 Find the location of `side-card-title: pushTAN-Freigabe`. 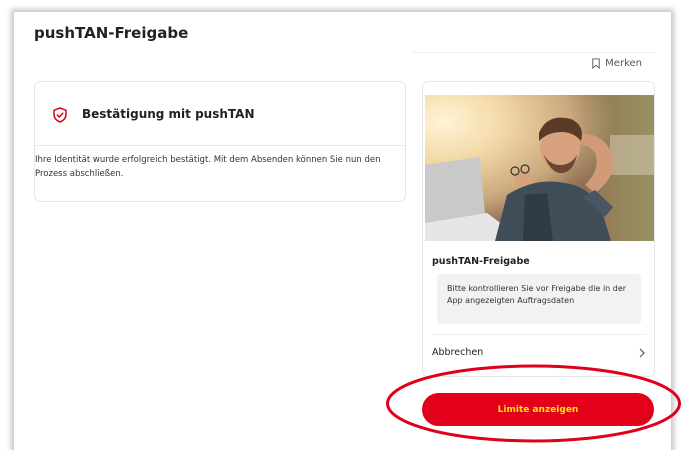

side-card-title: pushTAN-Freigabe is located at coordinates (481, 261).